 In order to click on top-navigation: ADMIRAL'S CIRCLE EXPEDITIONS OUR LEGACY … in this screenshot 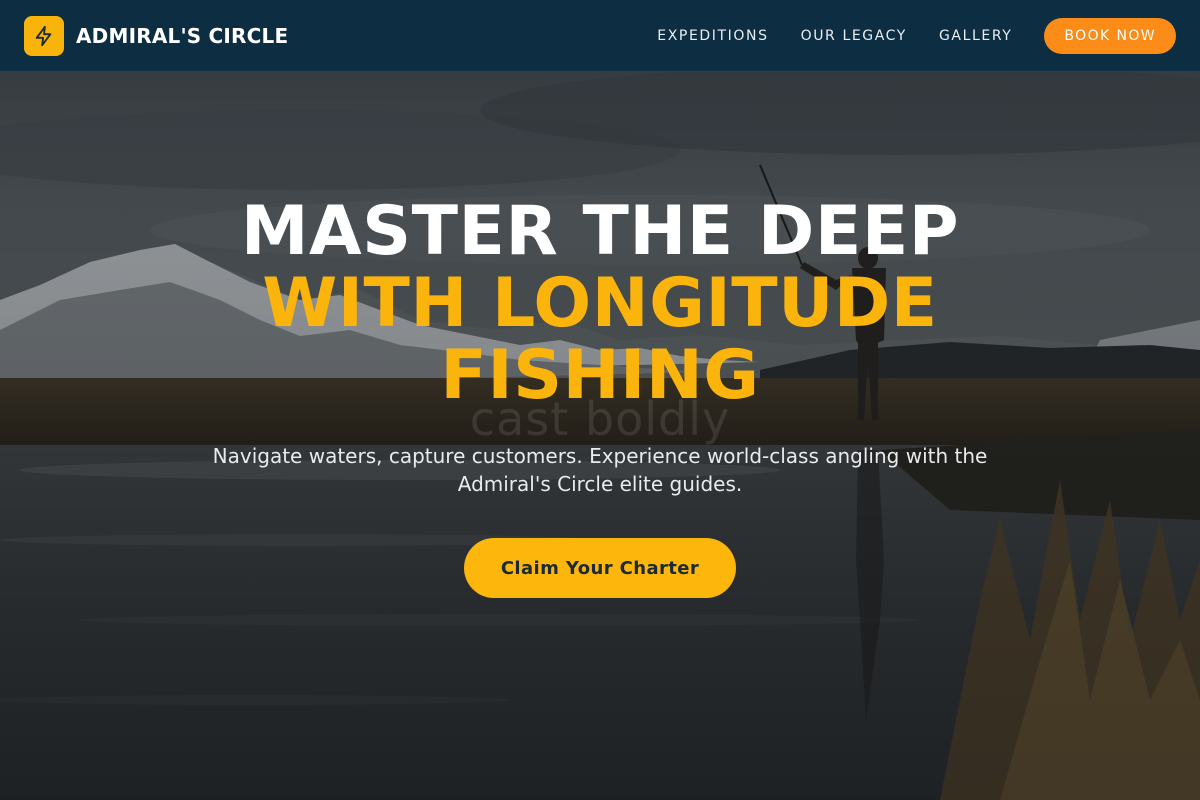, I will do `click(600, 36)`.